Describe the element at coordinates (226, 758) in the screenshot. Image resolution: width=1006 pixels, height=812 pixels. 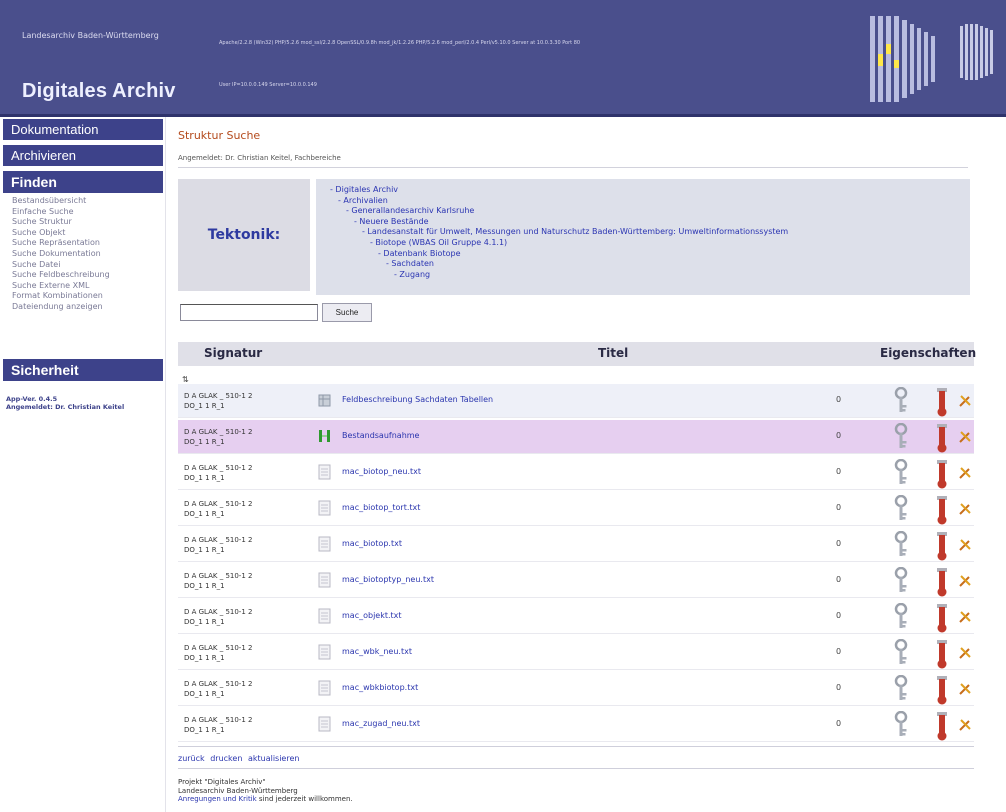
I see `print-link: drucken` at that location.